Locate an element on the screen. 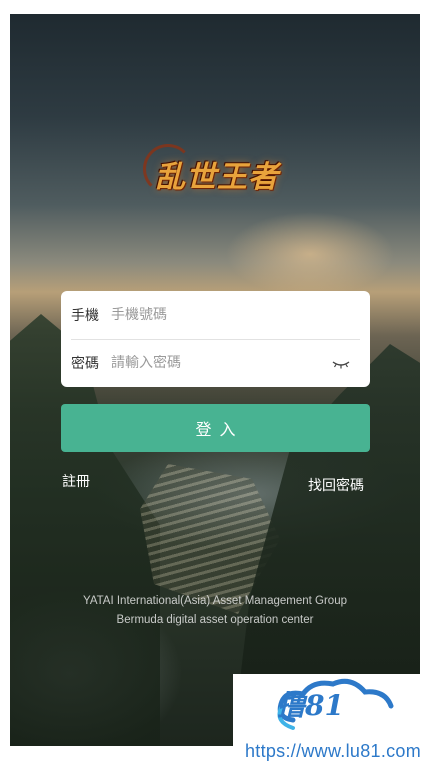 Image resolution: width=433 pixels, height=764 pixels. register-link: 註冊 is located at coordinates (76, 481).